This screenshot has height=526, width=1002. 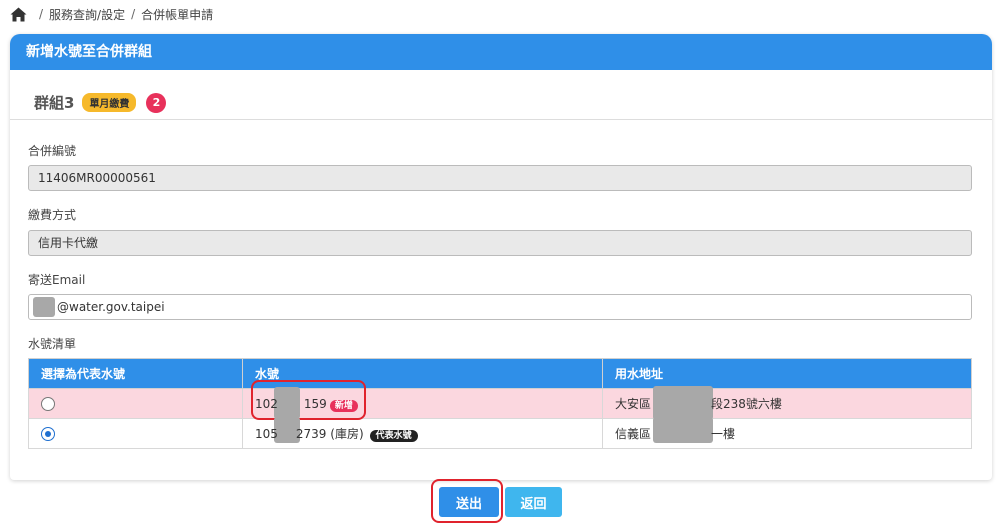 I want to click on breadcrumb-current: 合併帳單申請, so click(x=177, y=14).